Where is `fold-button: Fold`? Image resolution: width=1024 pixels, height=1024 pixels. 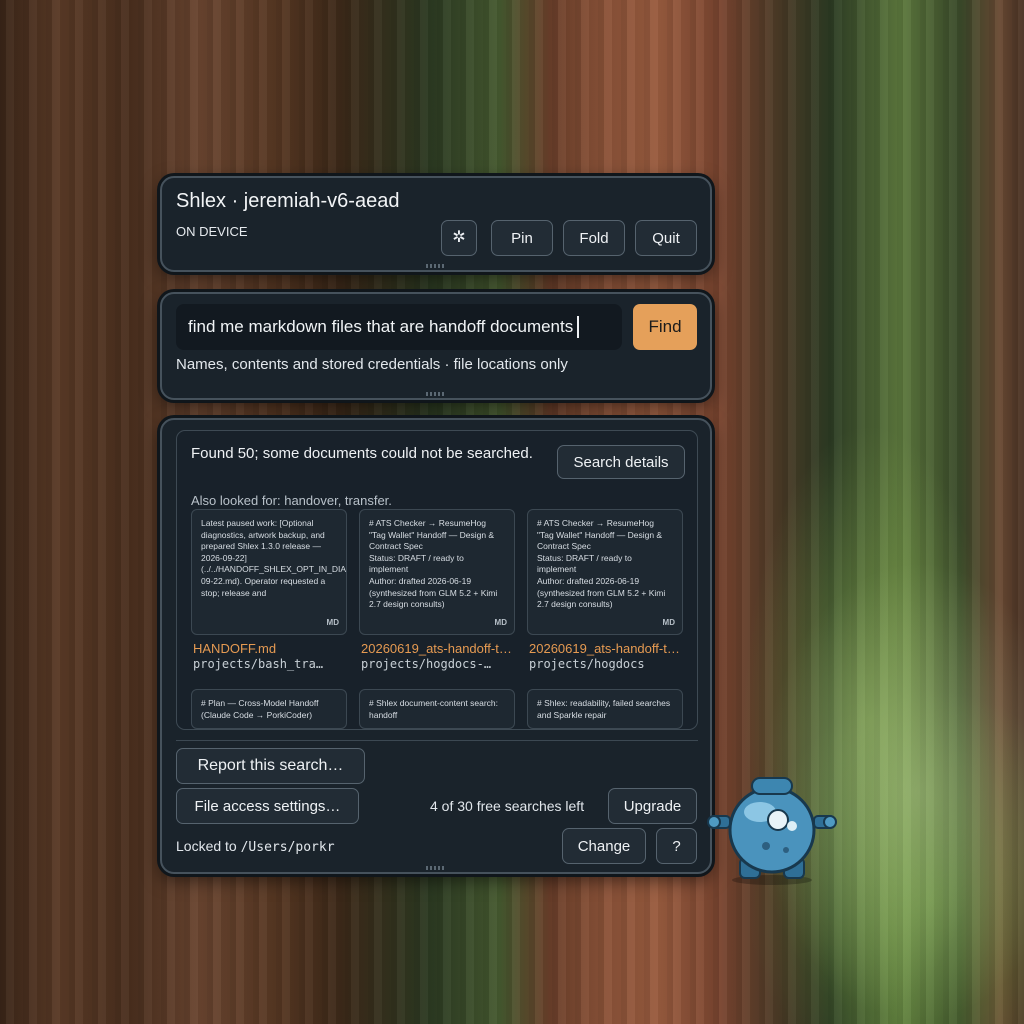
fold-button: Fold is located at coordinates (594, 238).